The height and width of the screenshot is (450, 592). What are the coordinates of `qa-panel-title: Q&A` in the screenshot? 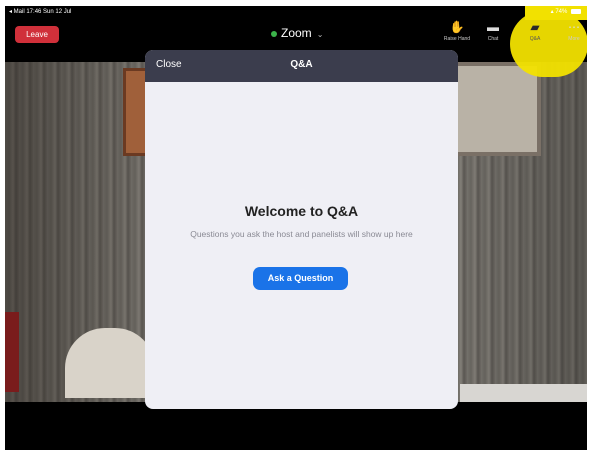 It's located at (301, 64).